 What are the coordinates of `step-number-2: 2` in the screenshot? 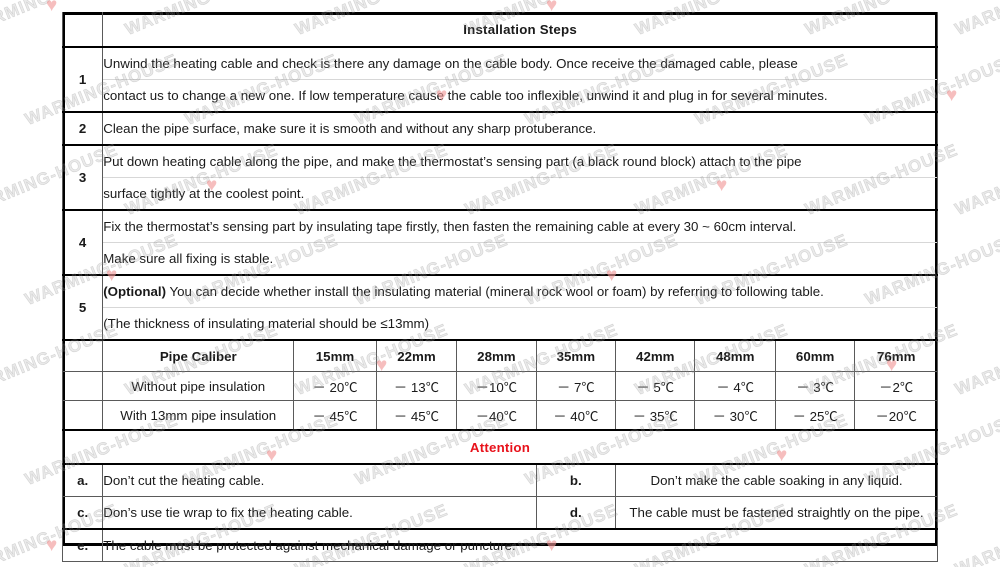 It's located at (82, 128).